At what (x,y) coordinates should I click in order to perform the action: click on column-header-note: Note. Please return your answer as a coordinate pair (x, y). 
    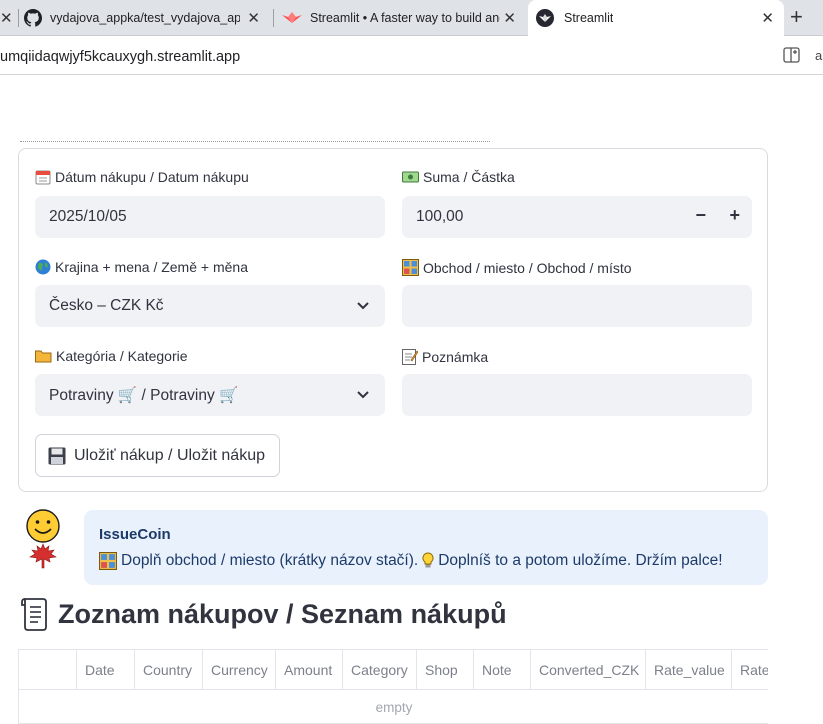
    Looking at the image, I should click on (502, 670).